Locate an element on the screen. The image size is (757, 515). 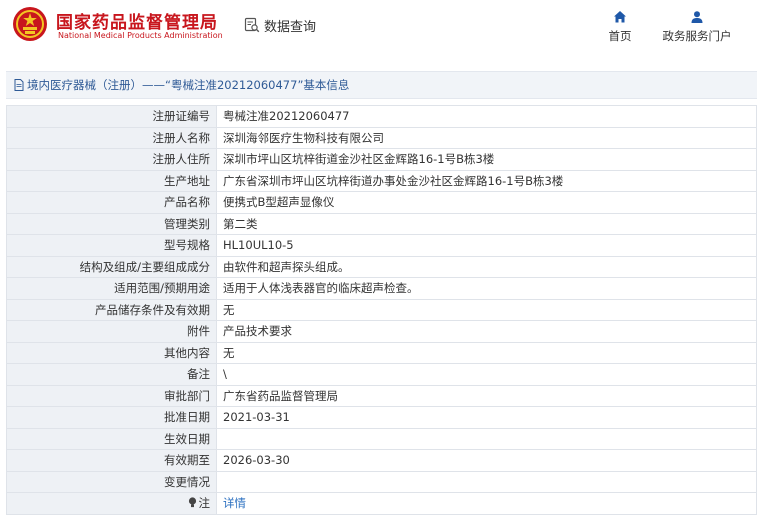
field-label: 批准日期 is located at coordinates (111, 417).